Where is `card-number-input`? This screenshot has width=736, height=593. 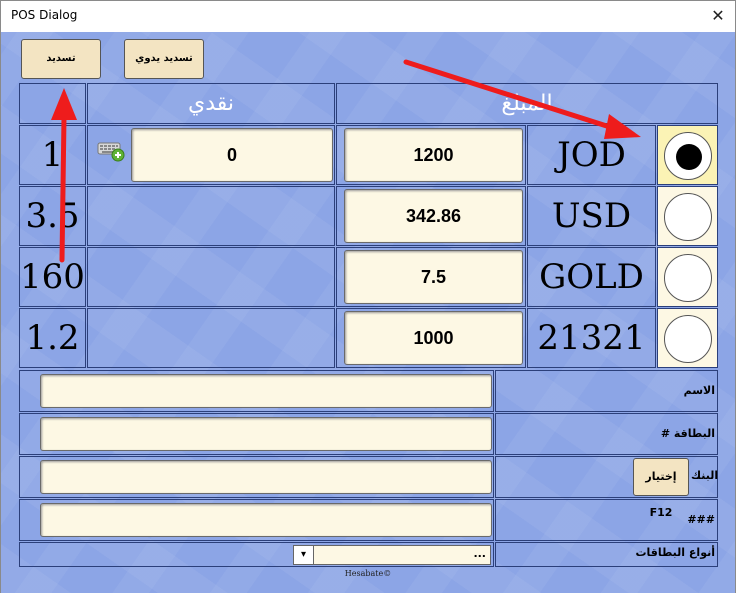
card-number-input is located at coordinates (266, 434).